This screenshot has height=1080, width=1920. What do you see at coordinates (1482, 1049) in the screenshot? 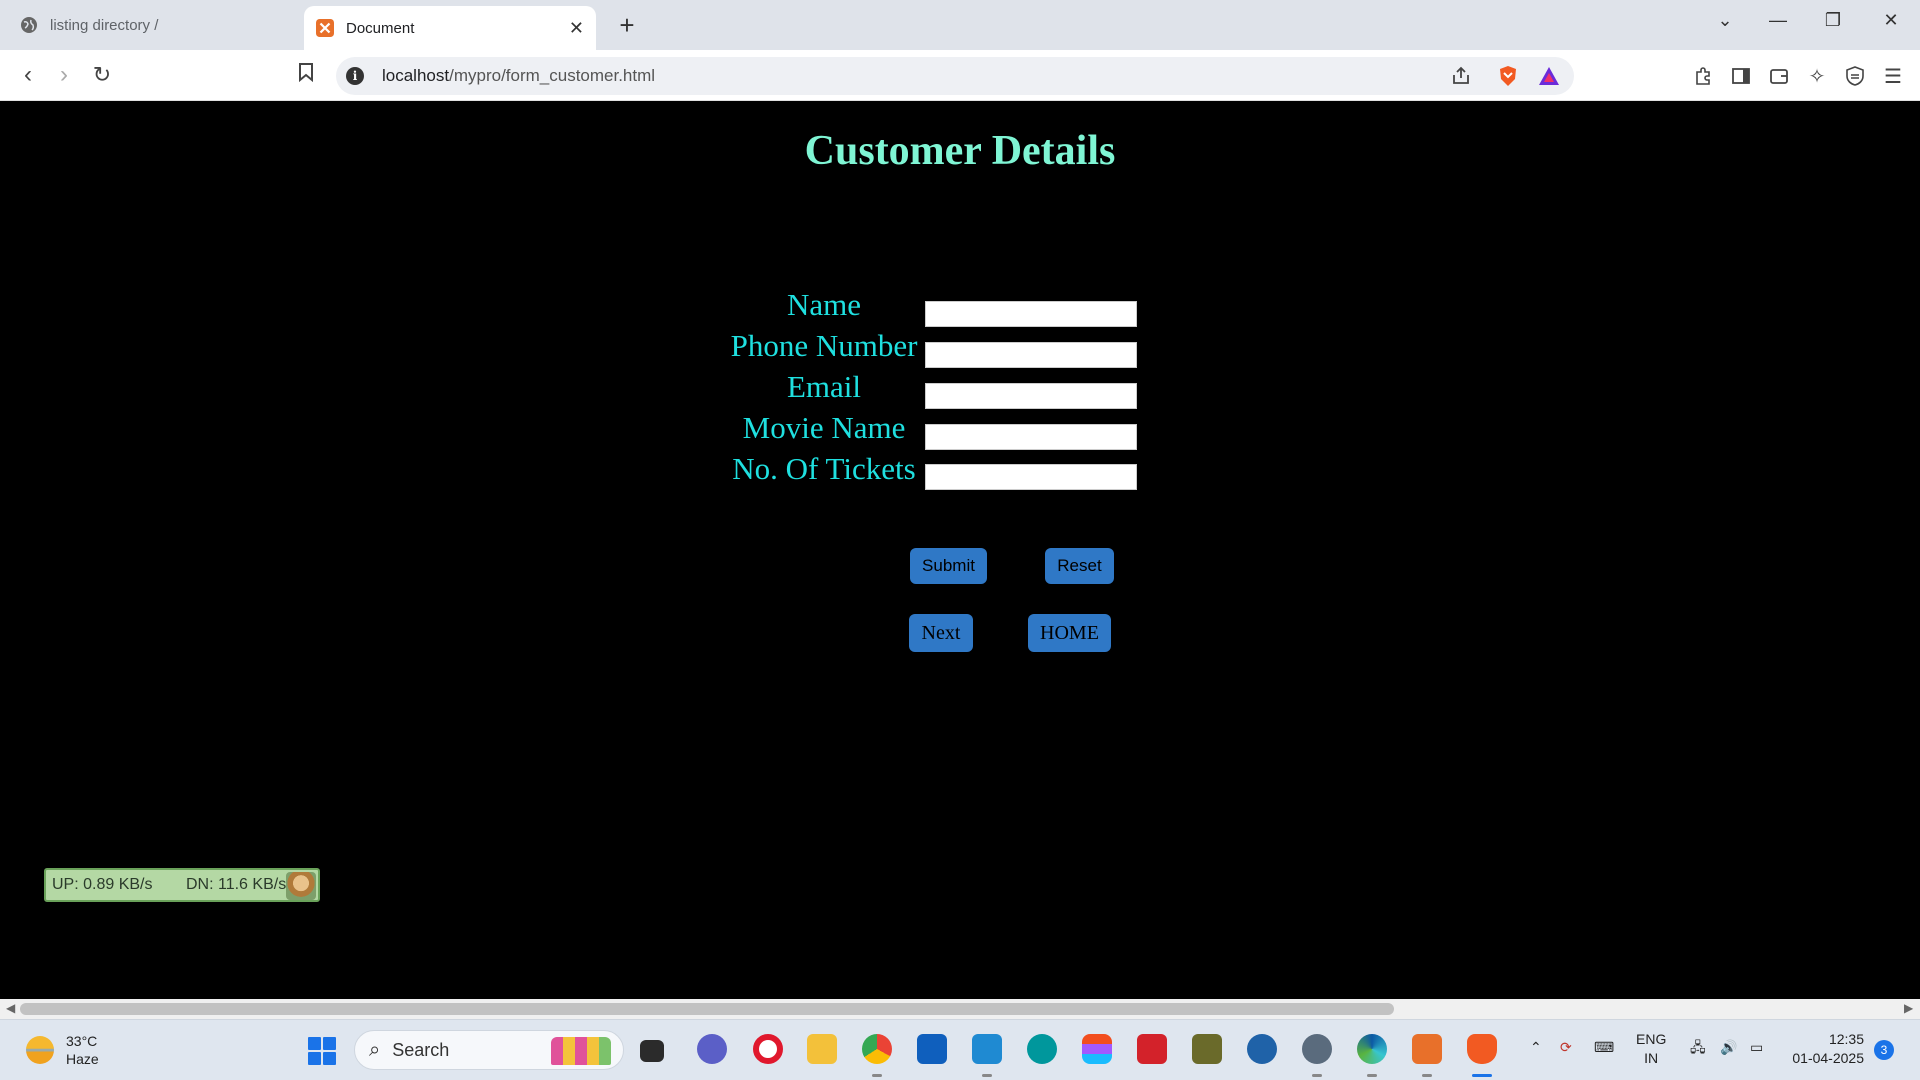
I see `brave-browser-icon` at bounding box center [1482, 1049].